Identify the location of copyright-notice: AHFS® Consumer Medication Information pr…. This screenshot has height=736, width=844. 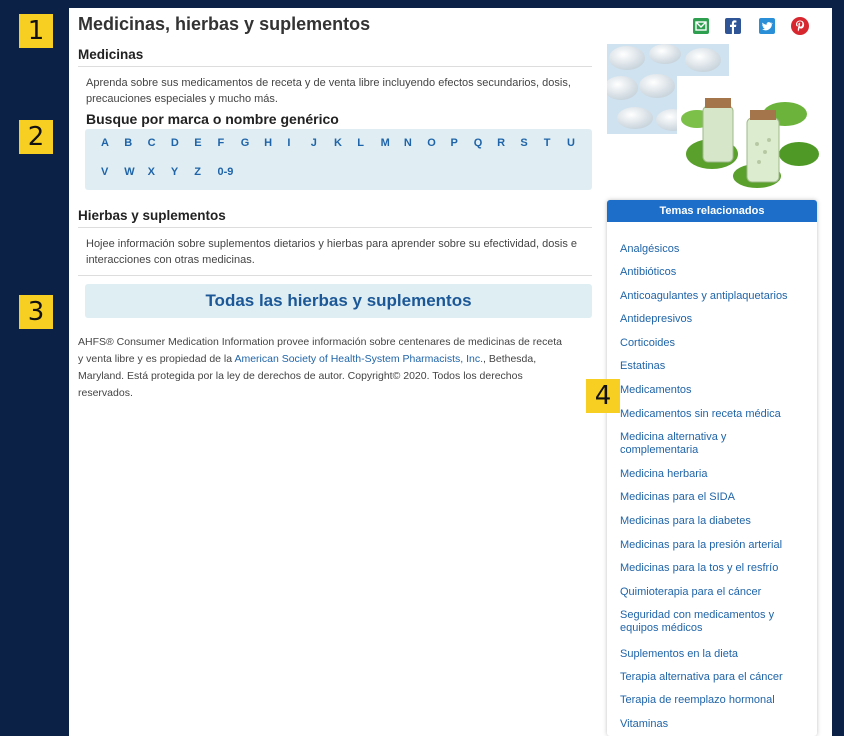
(323, 368).